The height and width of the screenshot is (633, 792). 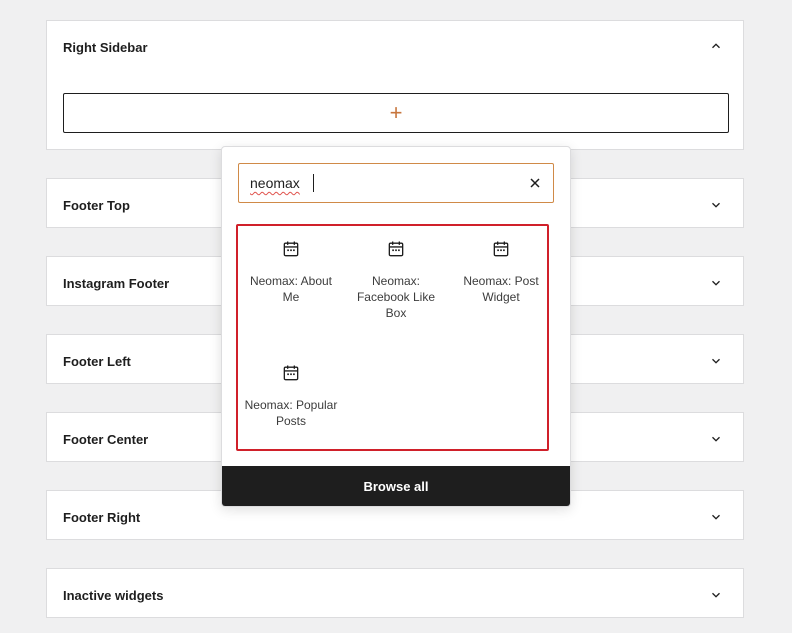 What do you see at coordinates (97, 361) in the screenshot?
I see `panel-title: Footer Left` at bounding box center [97, 361].